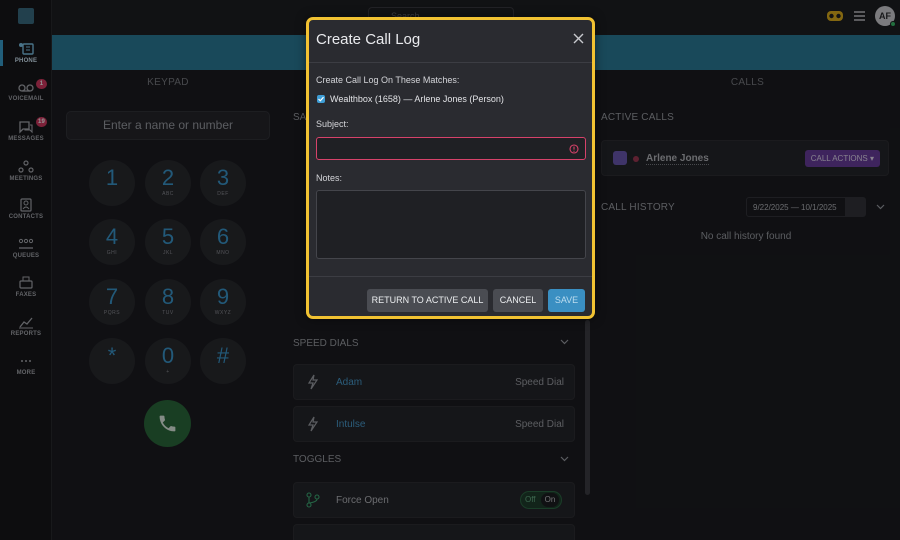  What do you see at coordinates (388, 80) in the screenshot?
I see `matches-label: Create Call Log On These Matches:` at bounding box center [388, 80].